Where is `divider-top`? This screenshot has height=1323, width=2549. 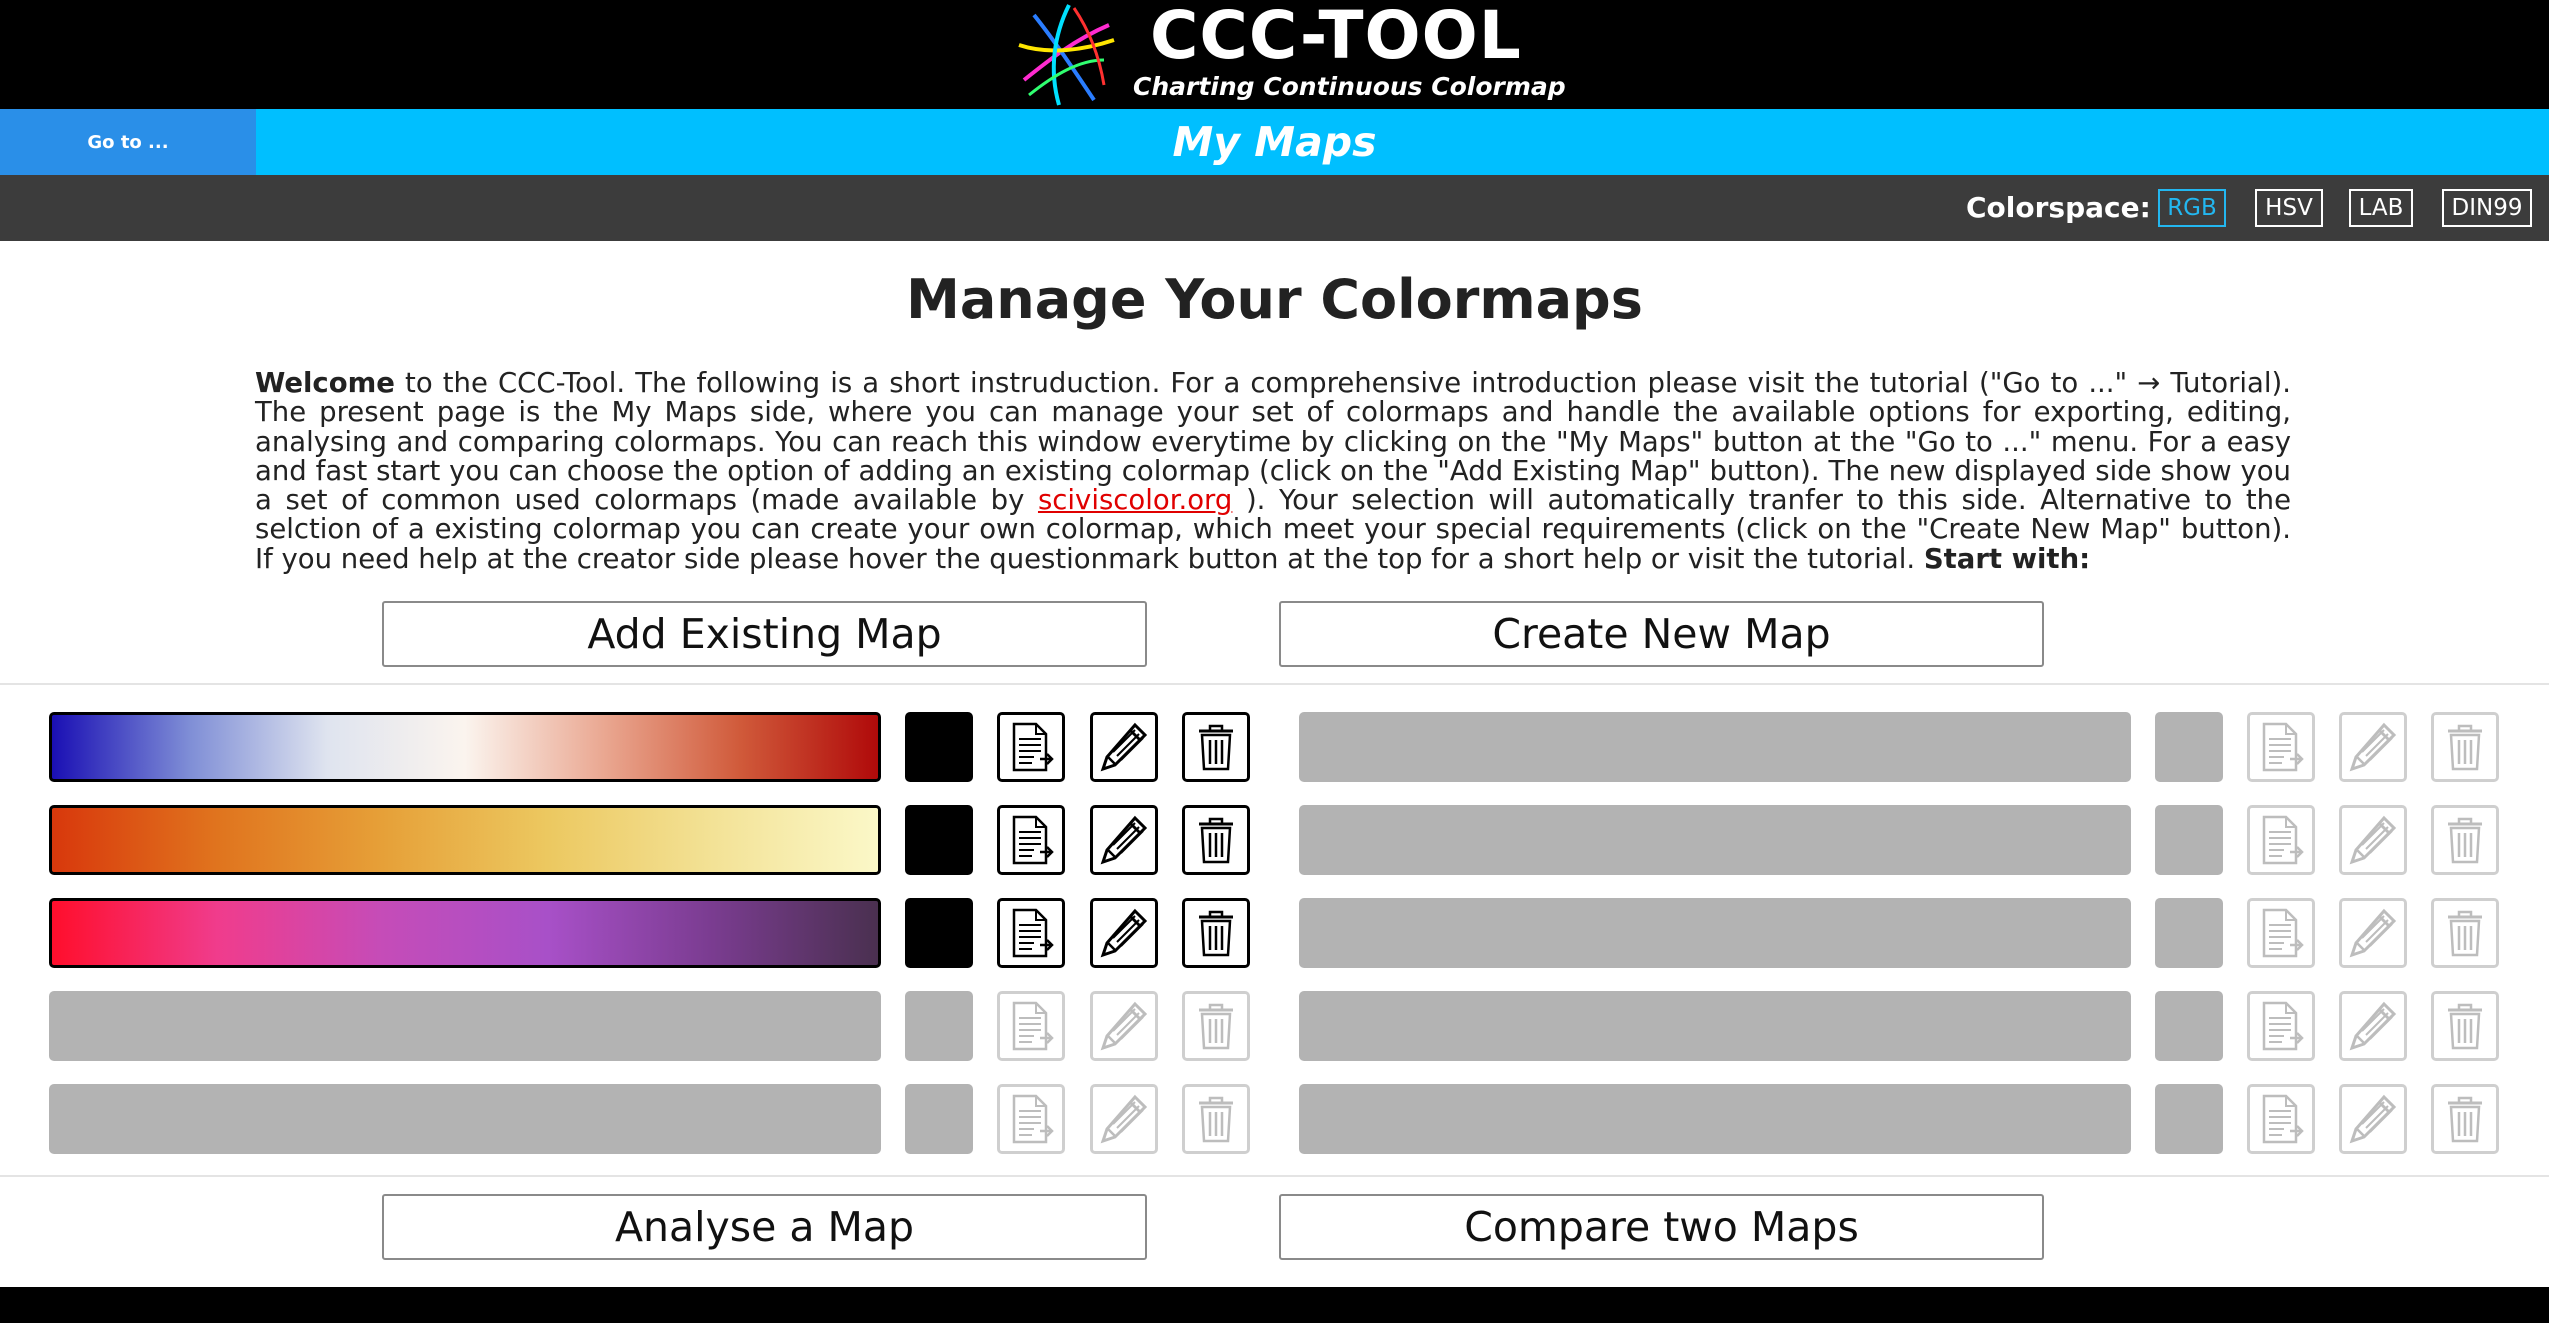
divider-top is located at coordinates (1274, 684).